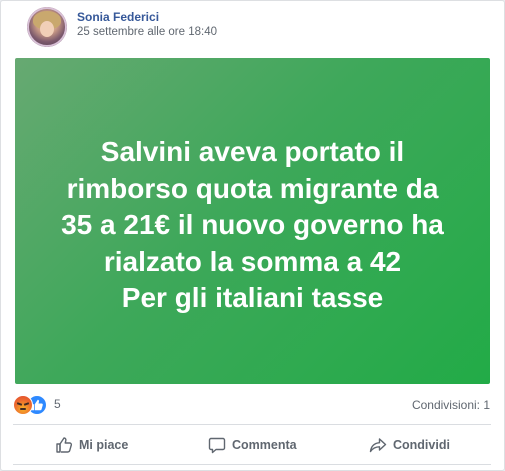 The image size is (505, 471). Describe the element at coordinates (252, 188) in the screenshot. I see `image-text-line: rimborso quota migrante da` at that location.